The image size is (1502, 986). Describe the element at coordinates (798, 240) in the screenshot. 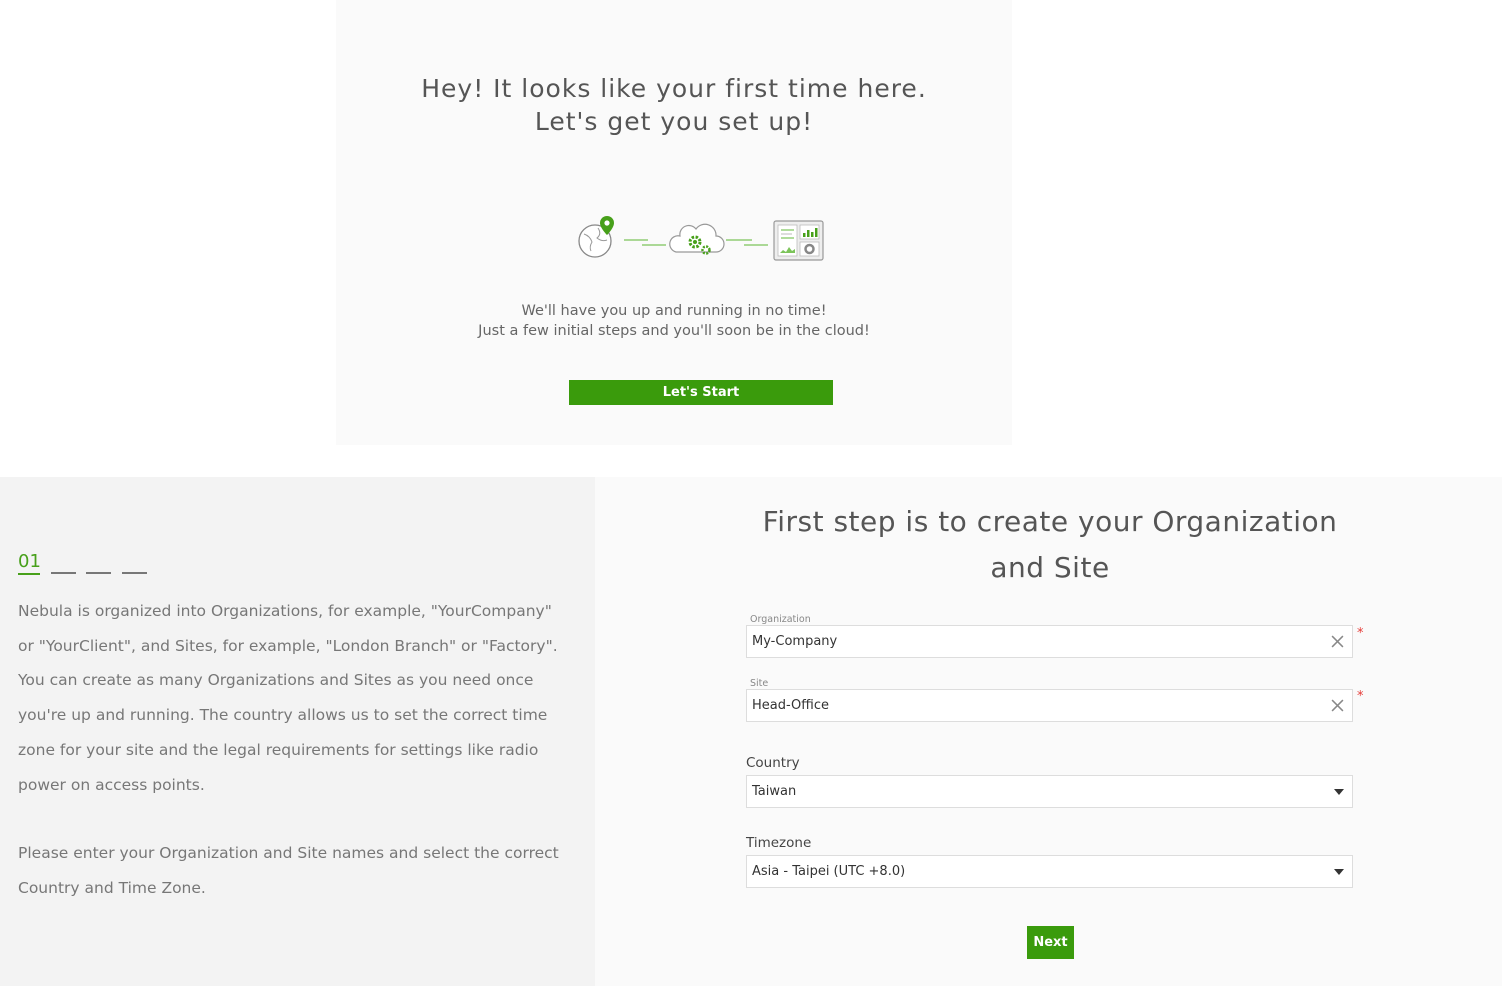

I see `dashboard-icon` at that location.